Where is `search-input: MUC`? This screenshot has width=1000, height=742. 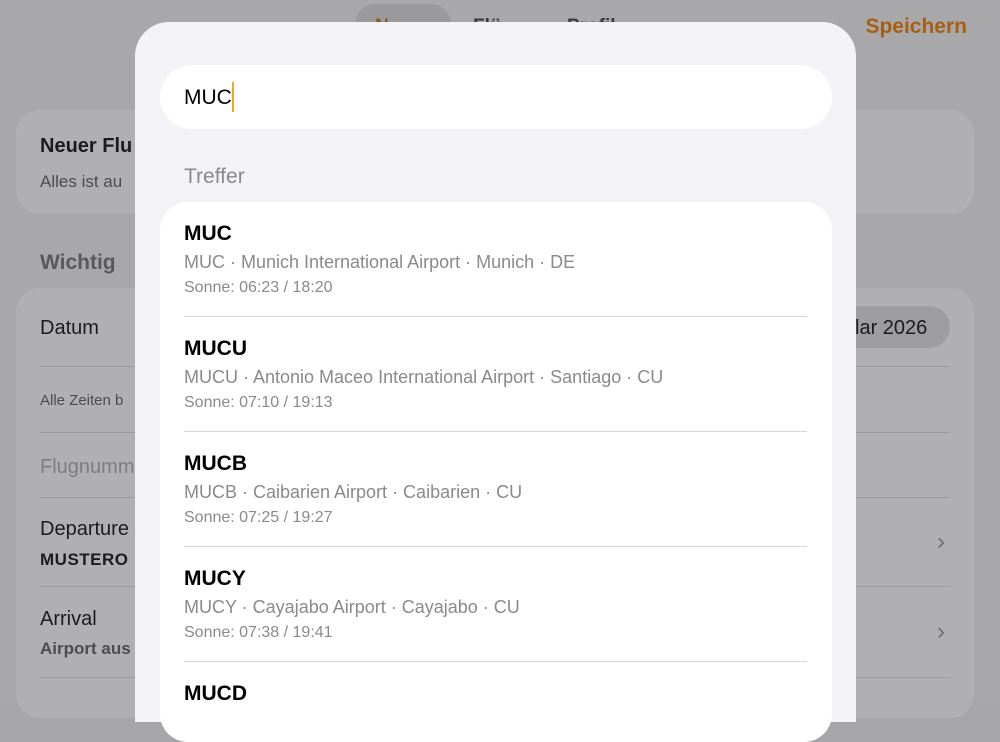
search-input: MUC is located at coordinates (208, 98).